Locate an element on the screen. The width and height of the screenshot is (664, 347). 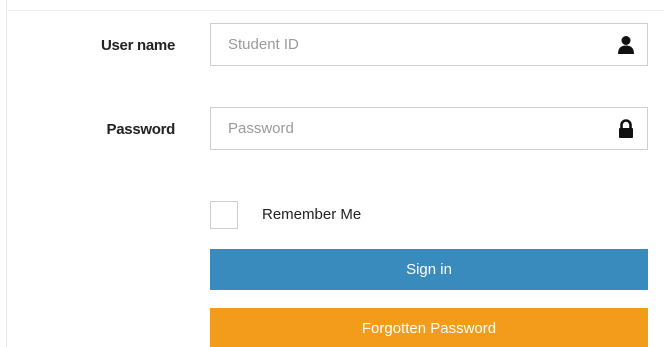
username-label: User name is located at coordinates (137, 45).